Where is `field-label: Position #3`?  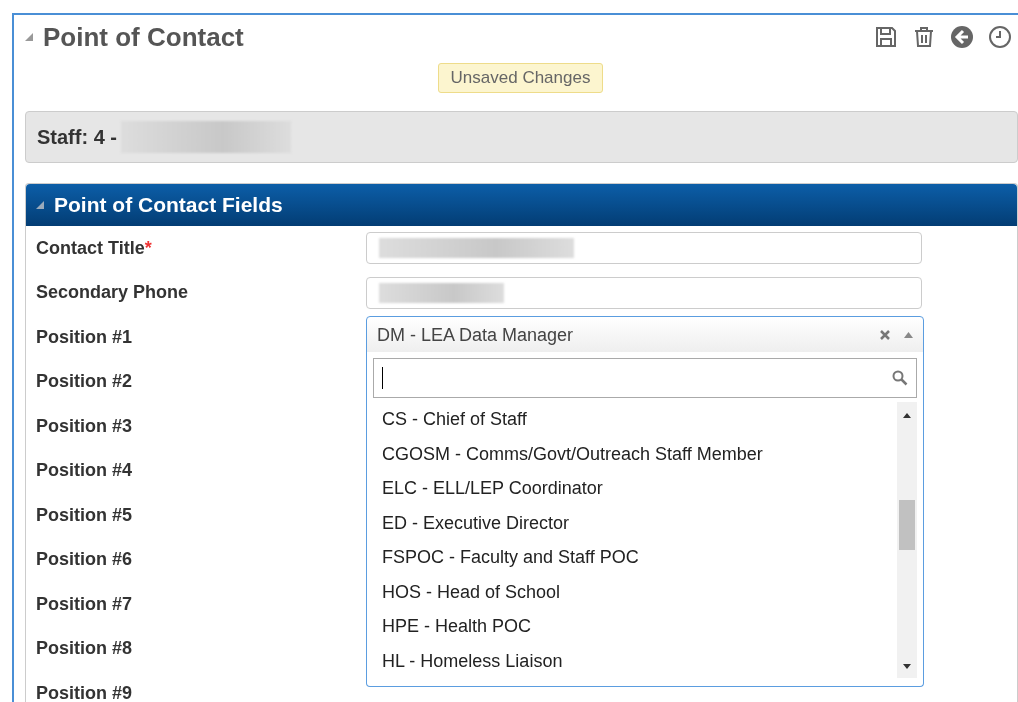
field-label: Position #3 is located at coordinates (85, 426).